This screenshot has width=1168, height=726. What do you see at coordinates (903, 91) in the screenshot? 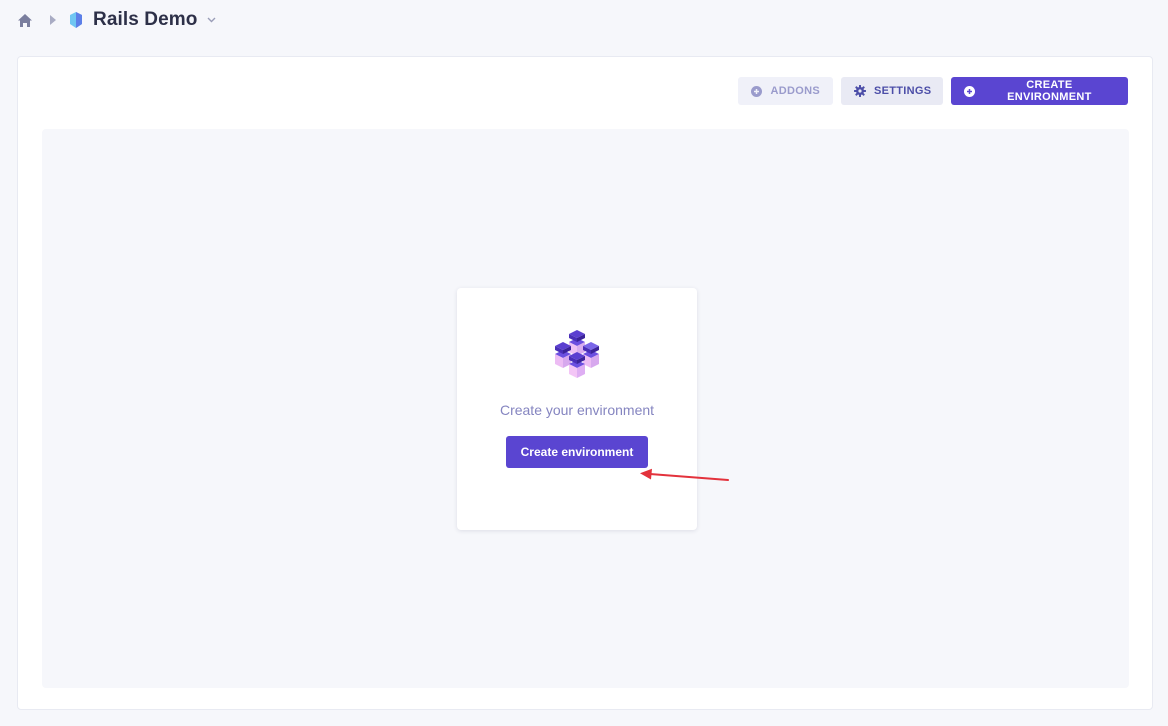
I see `settings-label: SETTINGS` at bounding box center [903, 91].